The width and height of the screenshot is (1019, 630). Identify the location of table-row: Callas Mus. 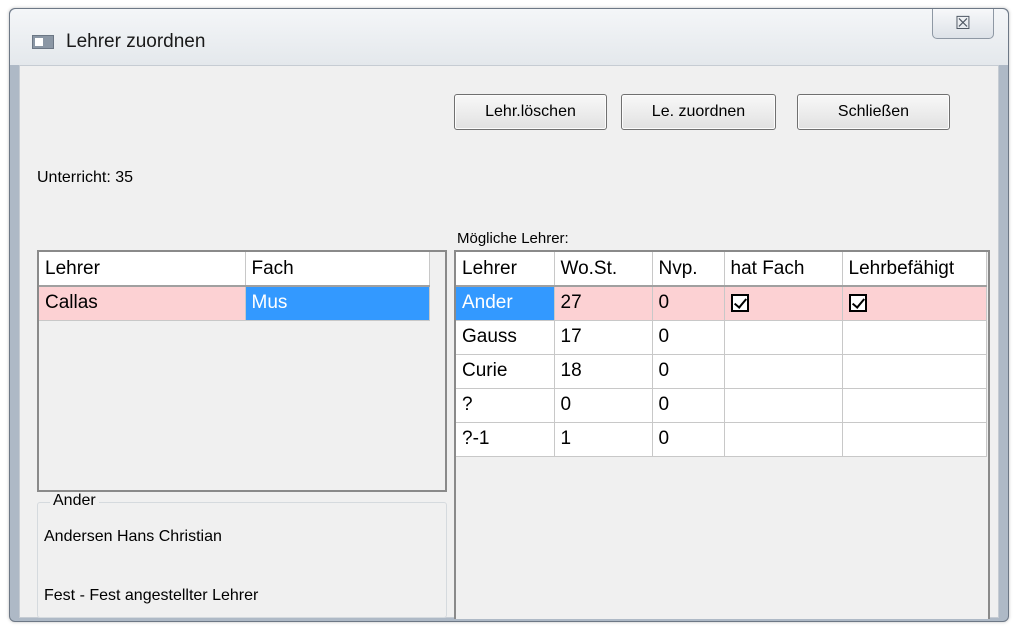
(234, 303).